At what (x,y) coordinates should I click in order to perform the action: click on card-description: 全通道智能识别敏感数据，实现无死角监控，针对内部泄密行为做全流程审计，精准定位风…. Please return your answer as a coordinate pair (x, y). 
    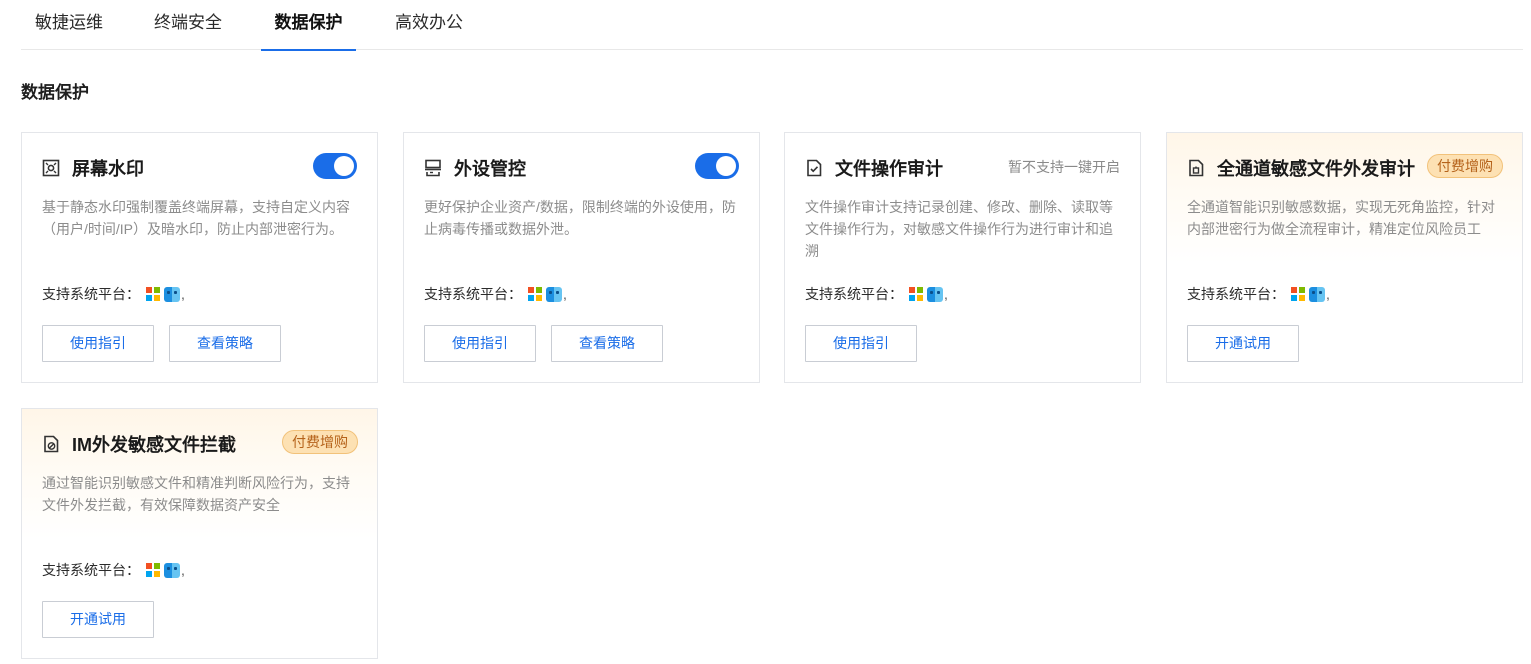
    Looking at the image, I should click on (1341, 218).